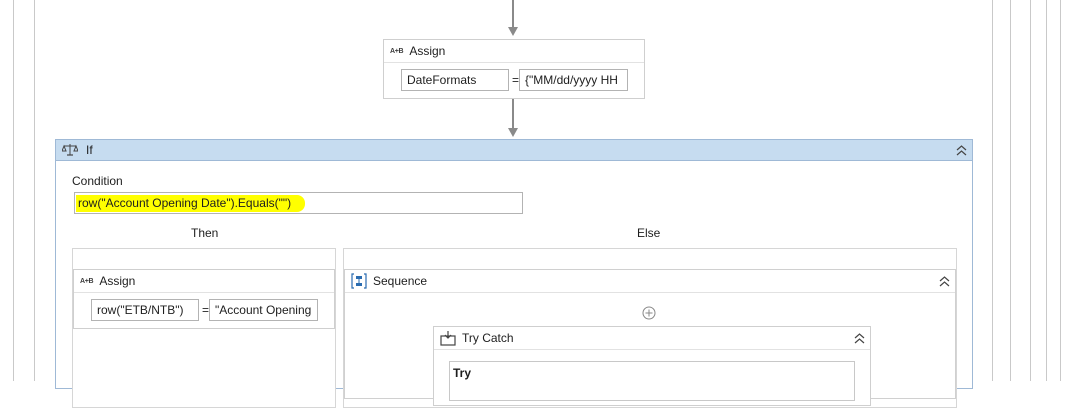 This screenshot has height=408, width=1069. Describe the element at coordinates (191, 203) in the screenshot. I see `condition-text: row("Account Opening Date").Equals("")` at that location.